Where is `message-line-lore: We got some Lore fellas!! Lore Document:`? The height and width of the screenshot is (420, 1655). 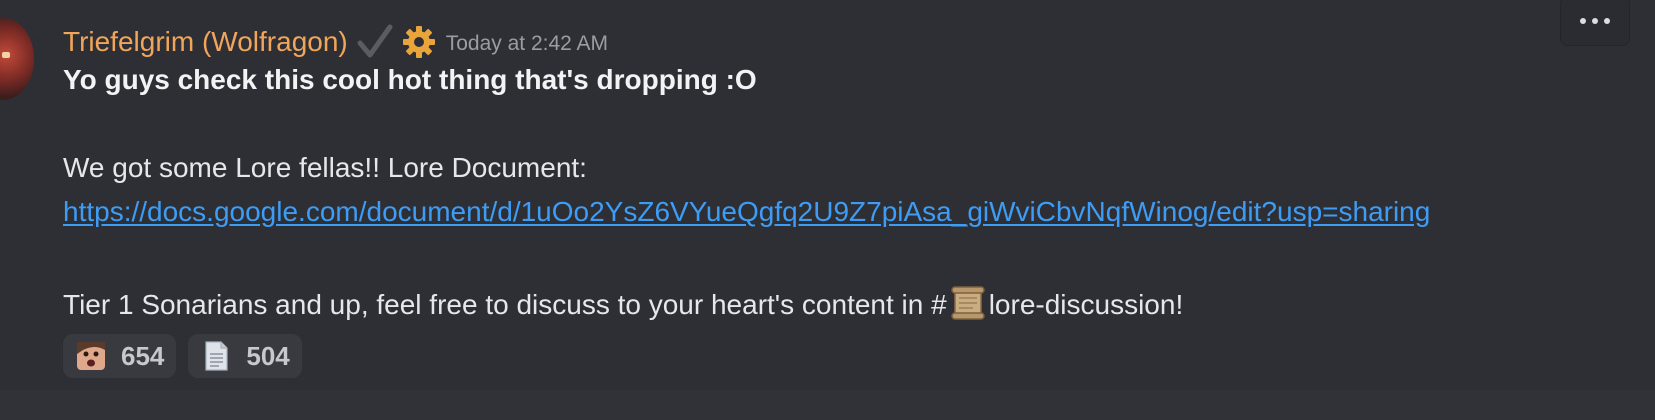
message-line-lore: We got some Lore fellas!! Lore Document: is located at coordinates (325, 167).